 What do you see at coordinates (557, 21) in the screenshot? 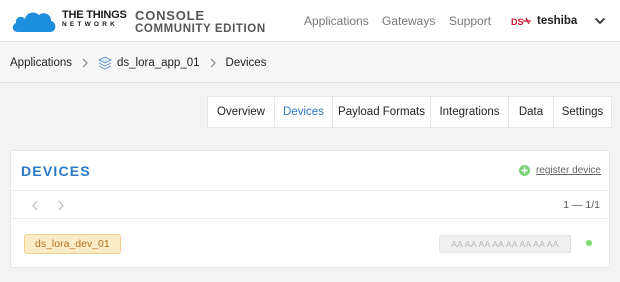
I see `username: teshiba` at bounding box center [557, 21].